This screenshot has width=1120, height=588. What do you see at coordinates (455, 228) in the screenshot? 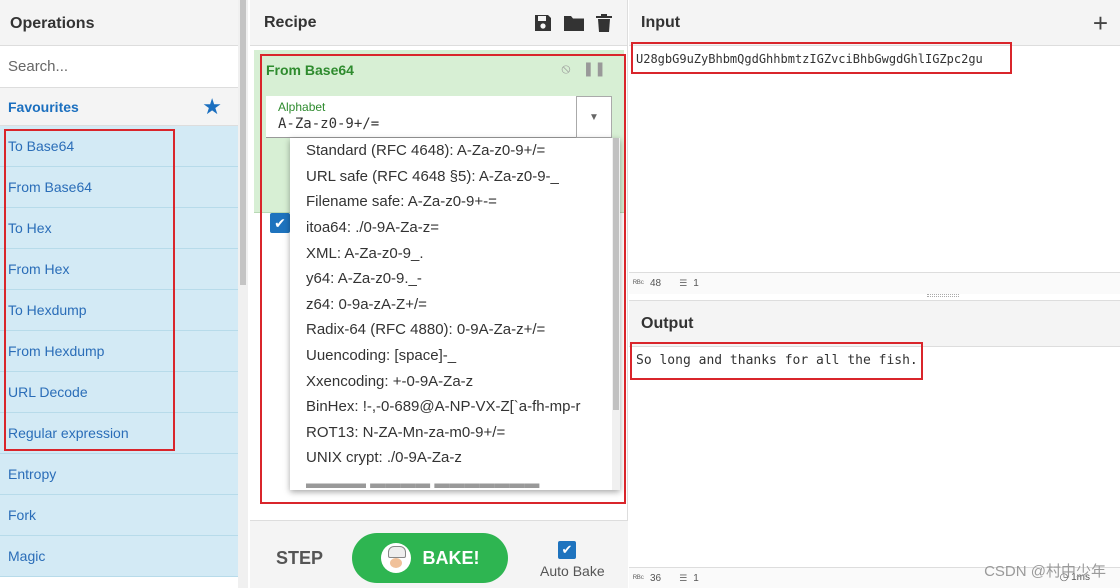
I see `dropdown-option: itoa64: ./0-9A-Za-z=` at bounding box center [455, 228].